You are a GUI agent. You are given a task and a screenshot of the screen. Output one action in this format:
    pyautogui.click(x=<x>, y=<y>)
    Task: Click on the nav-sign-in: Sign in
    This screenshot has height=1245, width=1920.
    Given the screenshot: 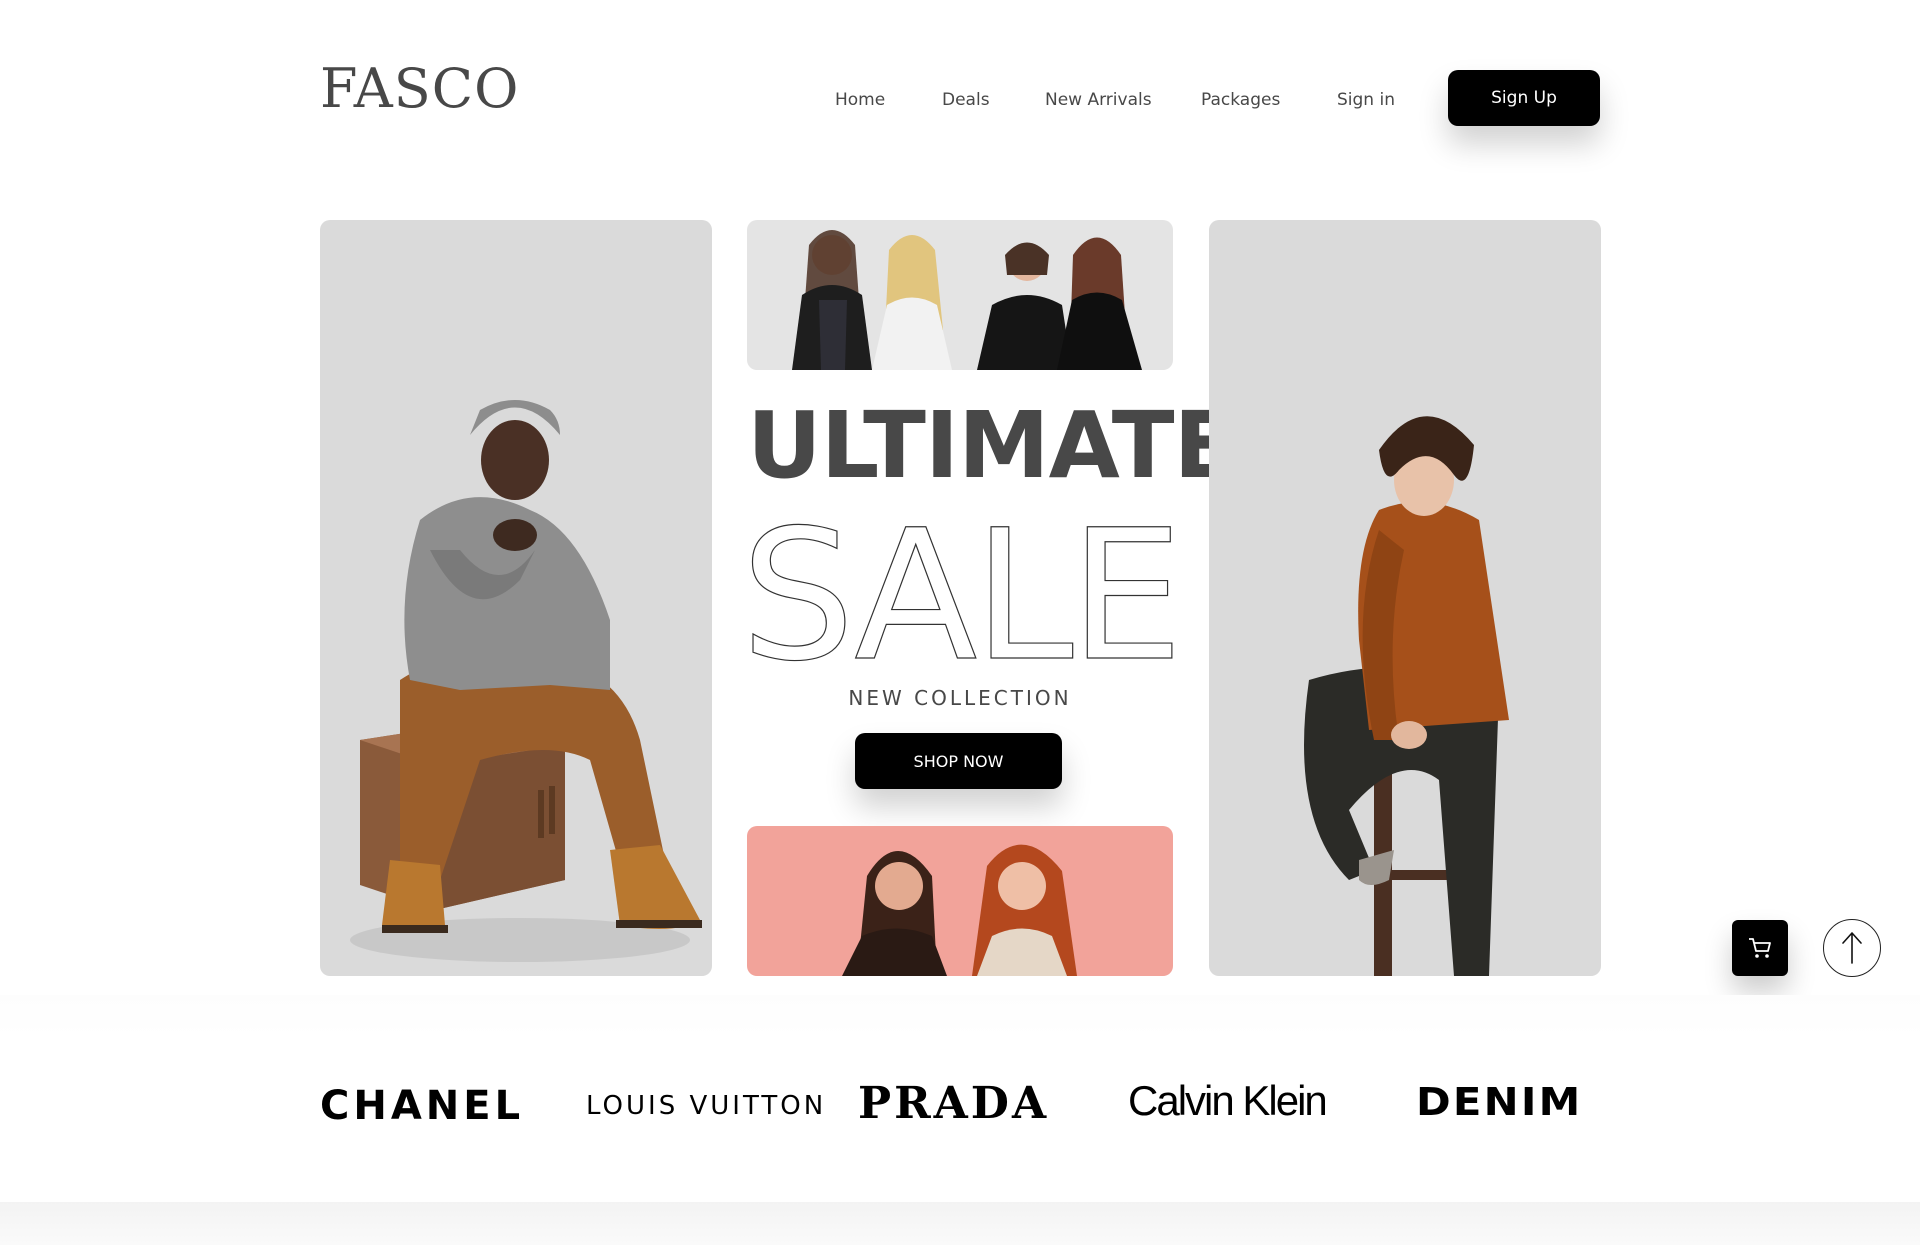 What is the action you would take?
    pyautogui.click(x=1366, y=100)
    